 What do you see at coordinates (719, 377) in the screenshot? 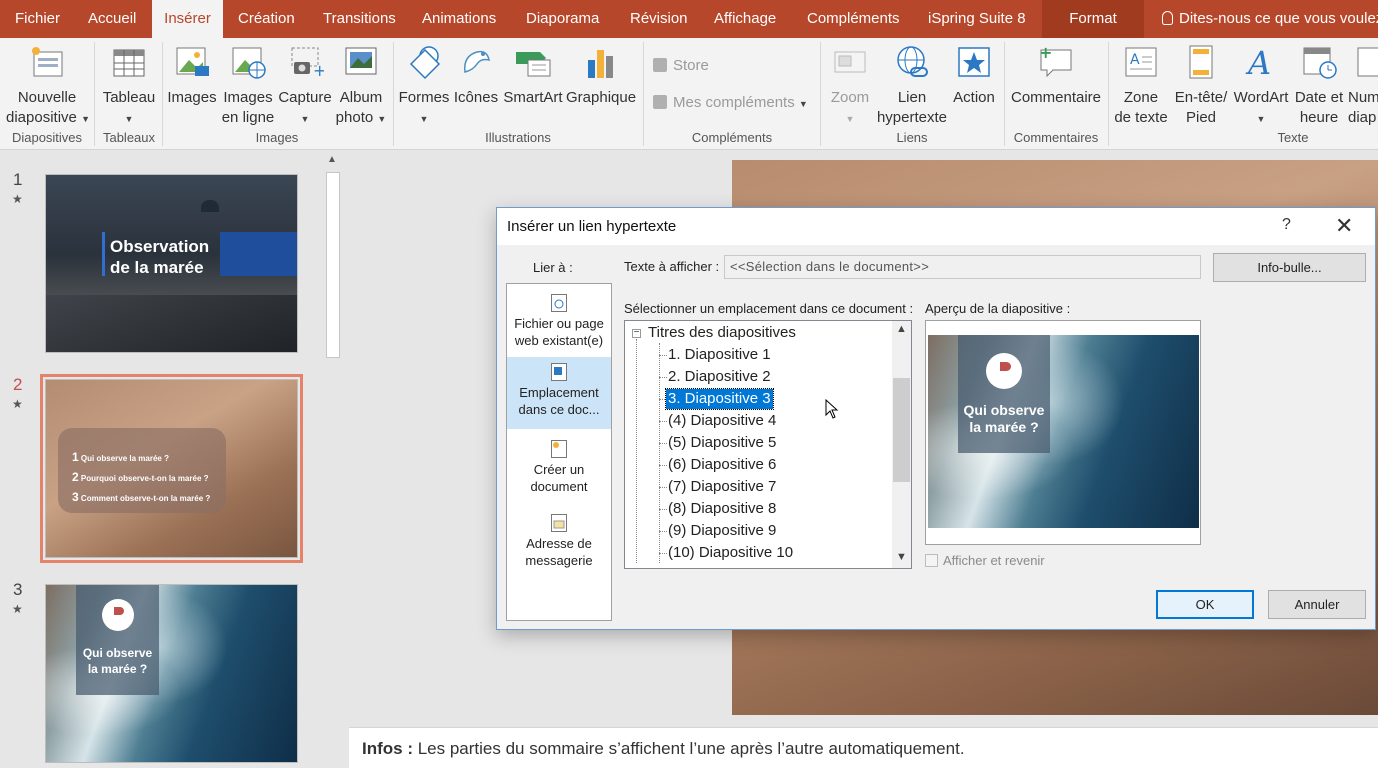
I see `tree-item-slide: 2. Diapositive 2` at bounding box center [719, 377].